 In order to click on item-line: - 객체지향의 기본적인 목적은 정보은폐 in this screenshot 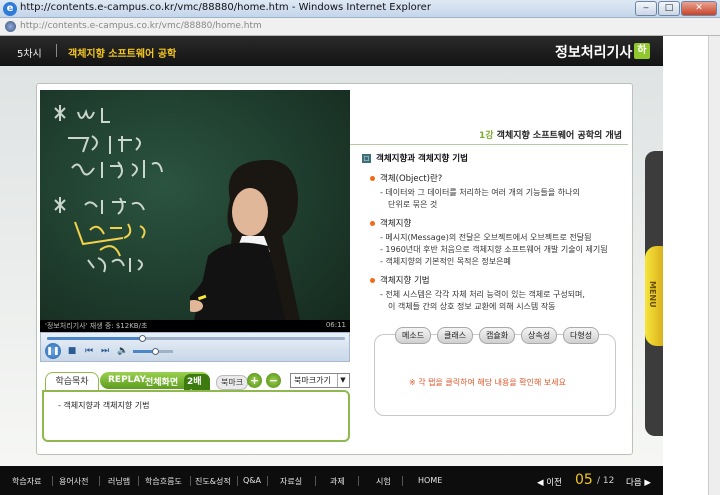, I will do `click(445, 261)`.